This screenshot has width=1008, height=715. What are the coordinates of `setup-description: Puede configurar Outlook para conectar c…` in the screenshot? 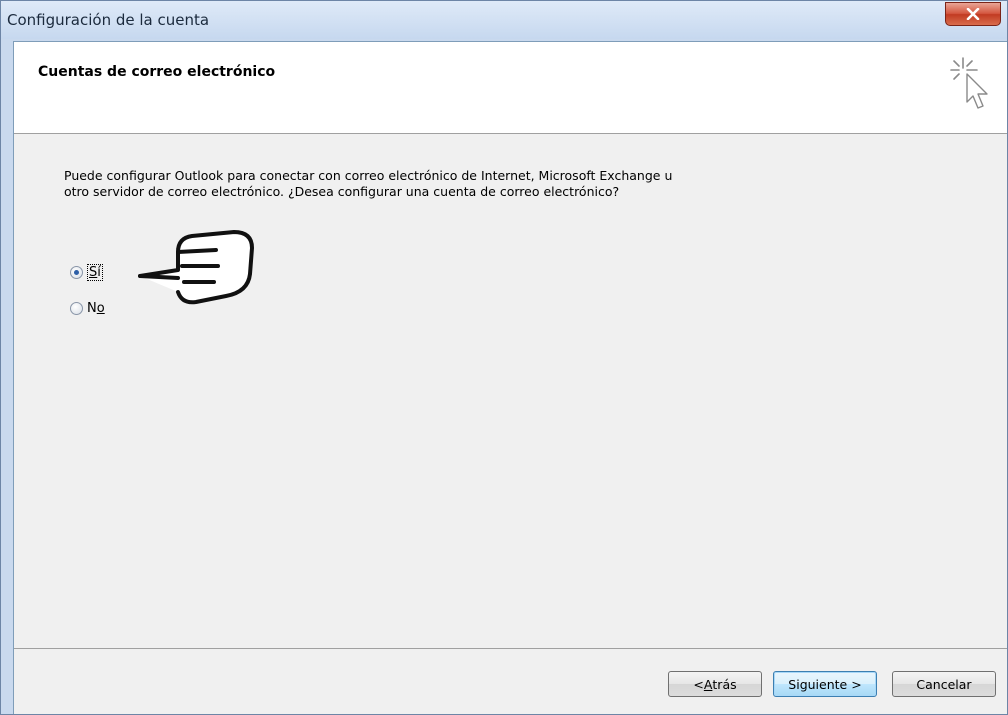 It's located at (368, 183).